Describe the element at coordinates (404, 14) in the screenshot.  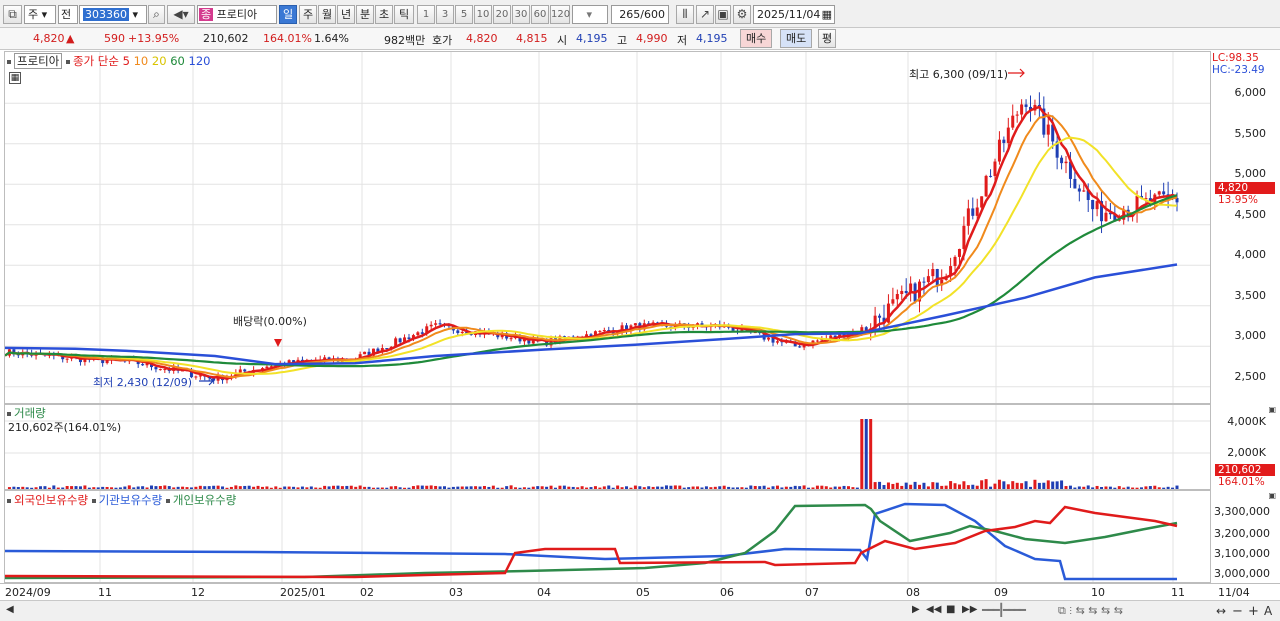
I see `period-tick-button: 틱` at that location.